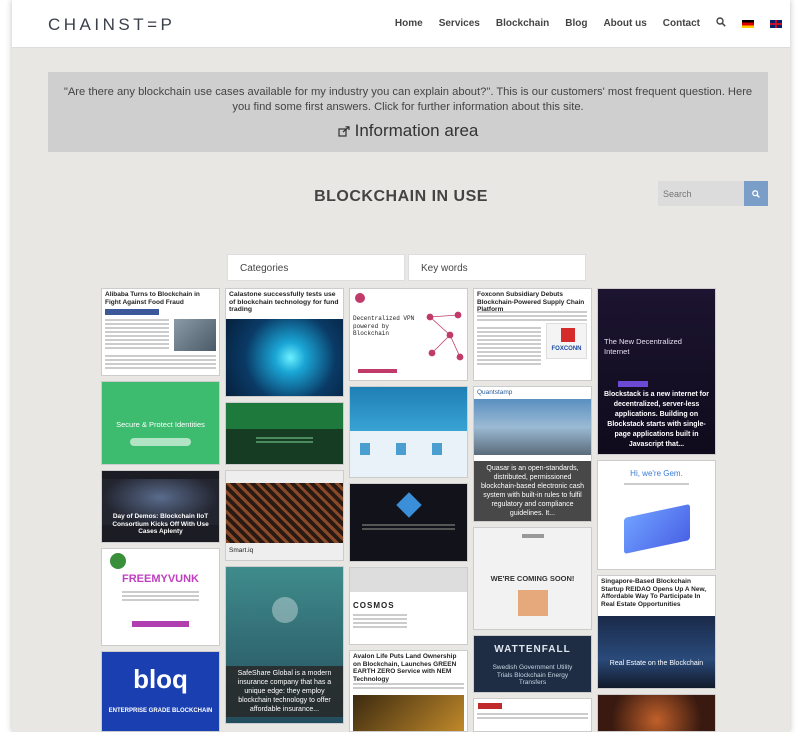  Describe the element at coordinates (566, 349) in the screenshot. I see `card-foxconn-logo-text: FOXCONN` at that location.